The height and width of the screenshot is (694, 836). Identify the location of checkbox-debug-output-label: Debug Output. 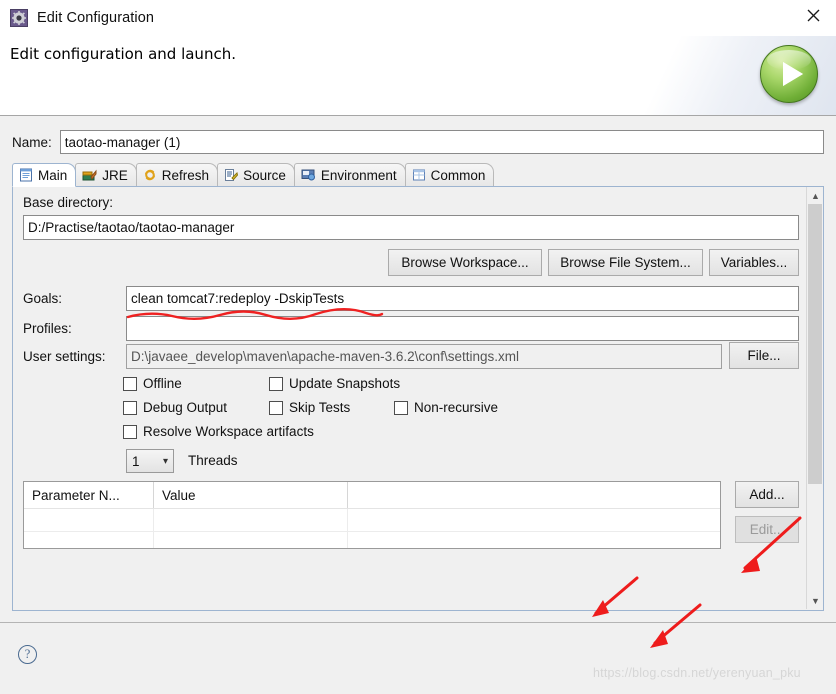
(185, 407).